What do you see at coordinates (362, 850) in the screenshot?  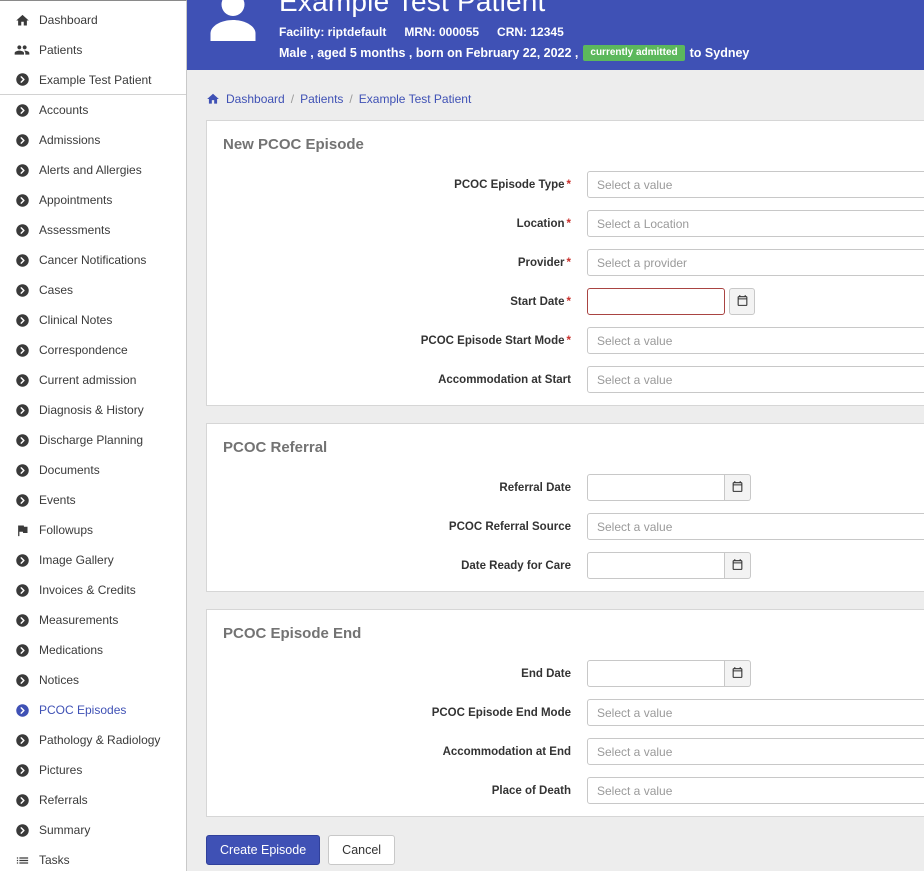 I see `cancel-button: Cancel` at bounding box center [362, 850].